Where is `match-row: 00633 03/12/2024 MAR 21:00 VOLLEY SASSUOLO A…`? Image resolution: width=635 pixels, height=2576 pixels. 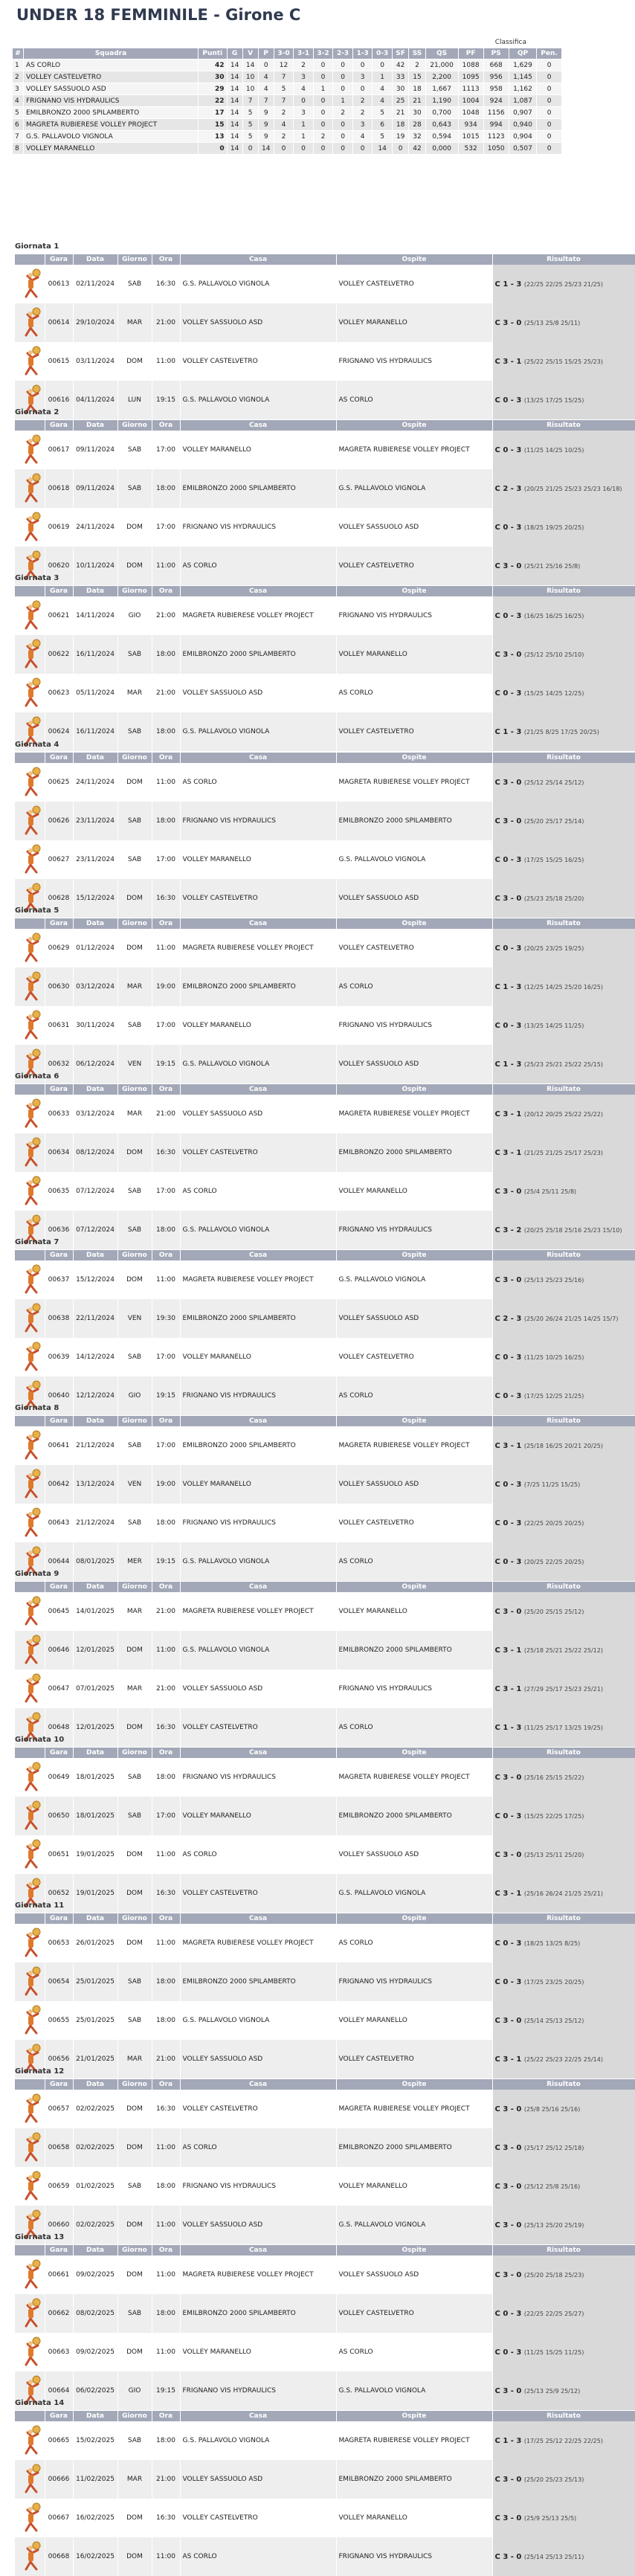
match-row: 00633 03/12/2024 MAR 21:00 VOLLEY SASSUOLO A… is located at coordinates (325, 1114).